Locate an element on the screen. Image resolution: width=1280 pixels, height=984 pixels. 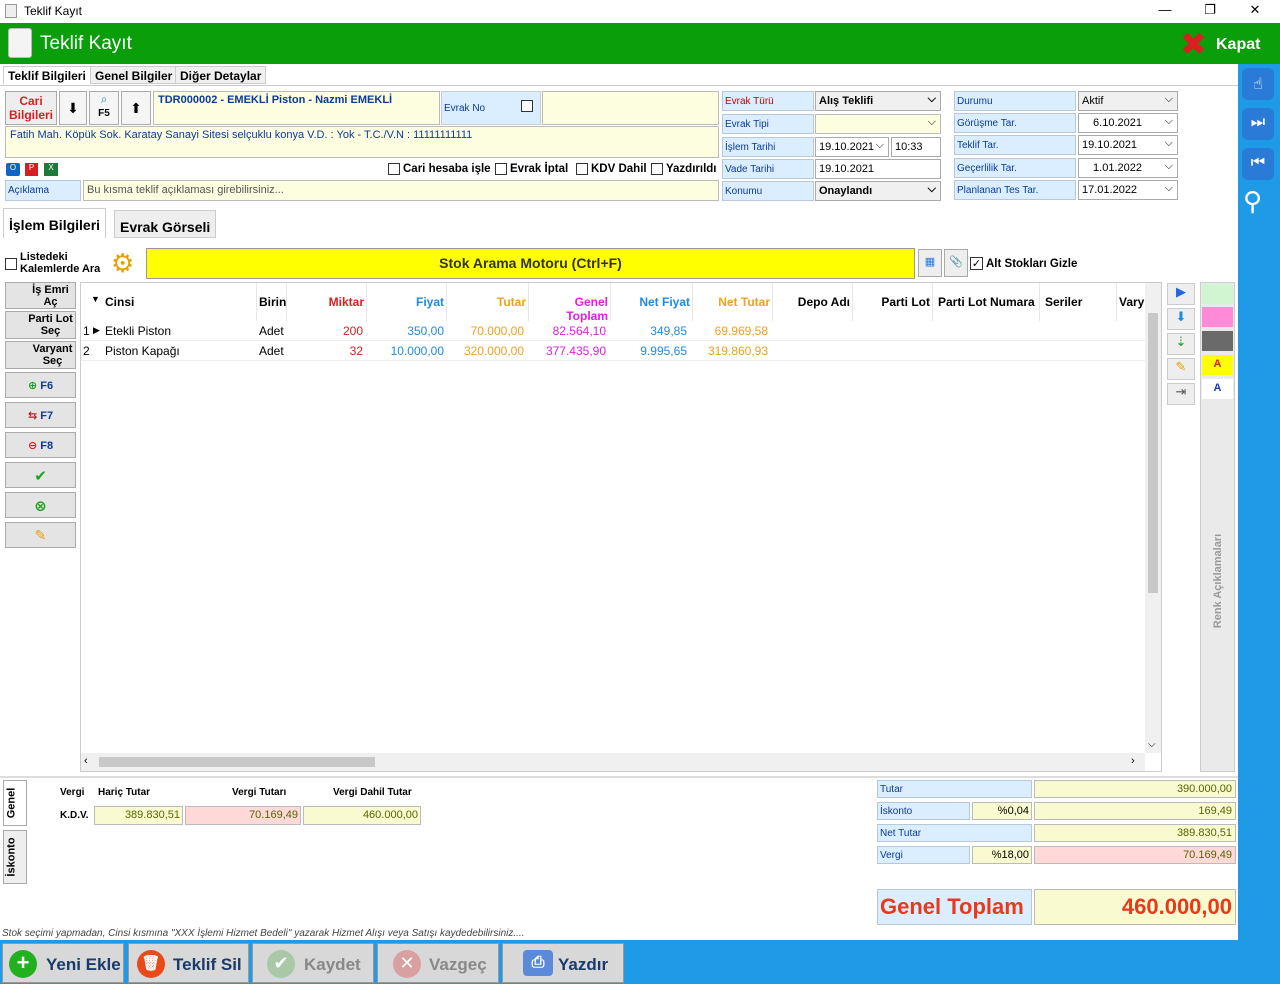
tab-genel-bilgiler: Genel Bilgiler is located at coordinates (134, 75).